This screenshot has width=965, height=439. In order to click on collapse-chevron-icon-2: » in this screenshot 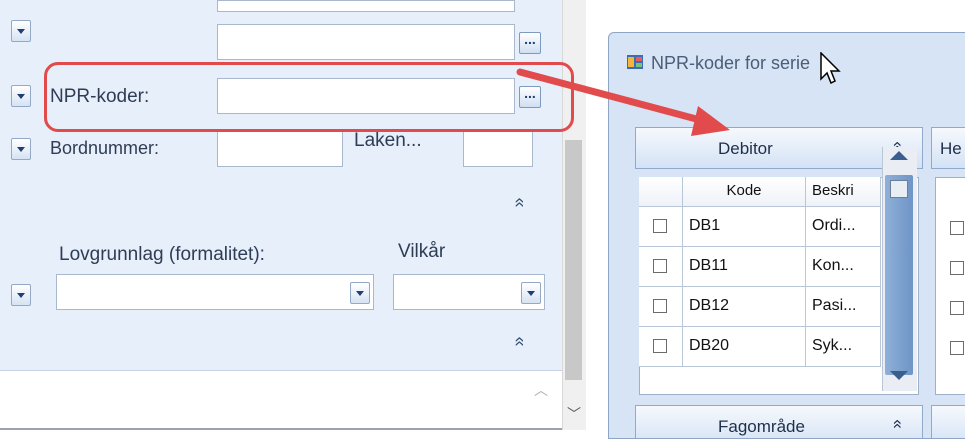, I will do `click(519, 341)`.